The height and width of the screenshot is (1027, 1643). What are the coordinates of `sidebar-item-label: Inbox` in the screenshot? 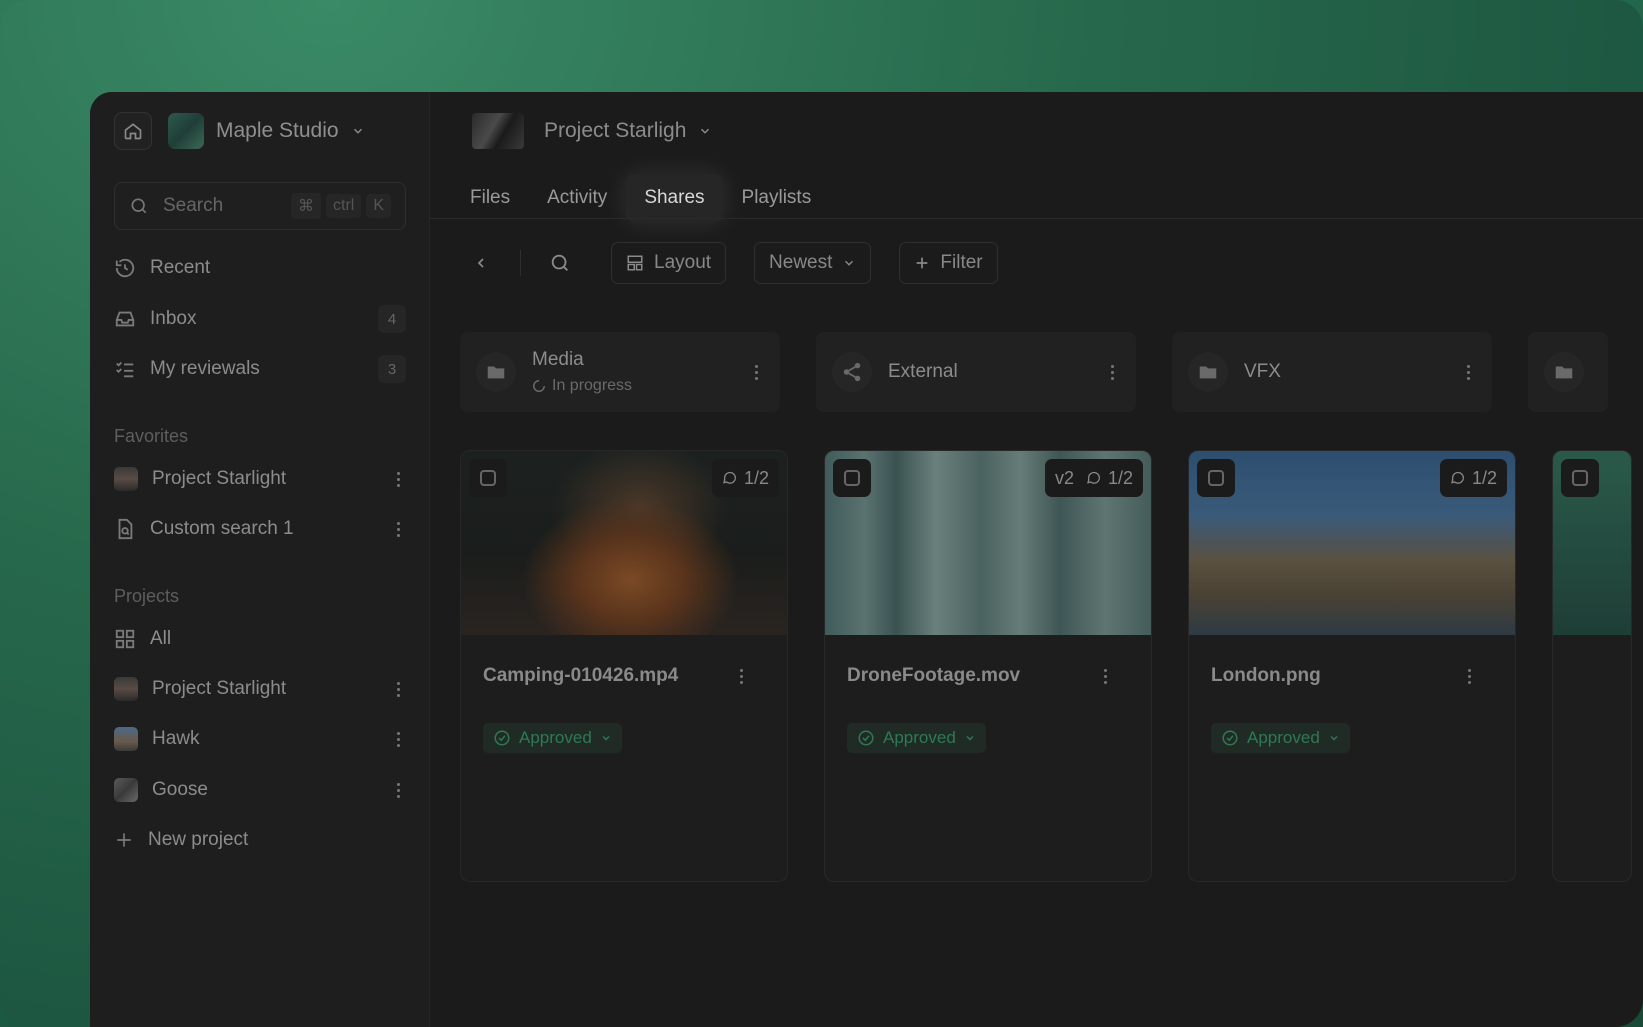 It's located at (173, 318).